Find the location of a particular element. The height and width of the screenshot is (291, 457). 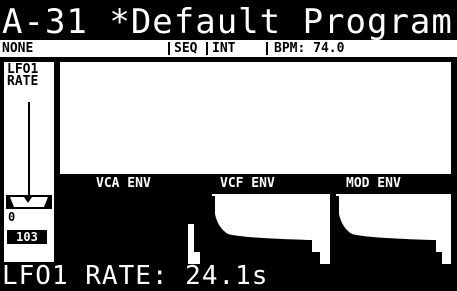

lfo-label: LFO1 RATE is located at coordinates (23, 75).